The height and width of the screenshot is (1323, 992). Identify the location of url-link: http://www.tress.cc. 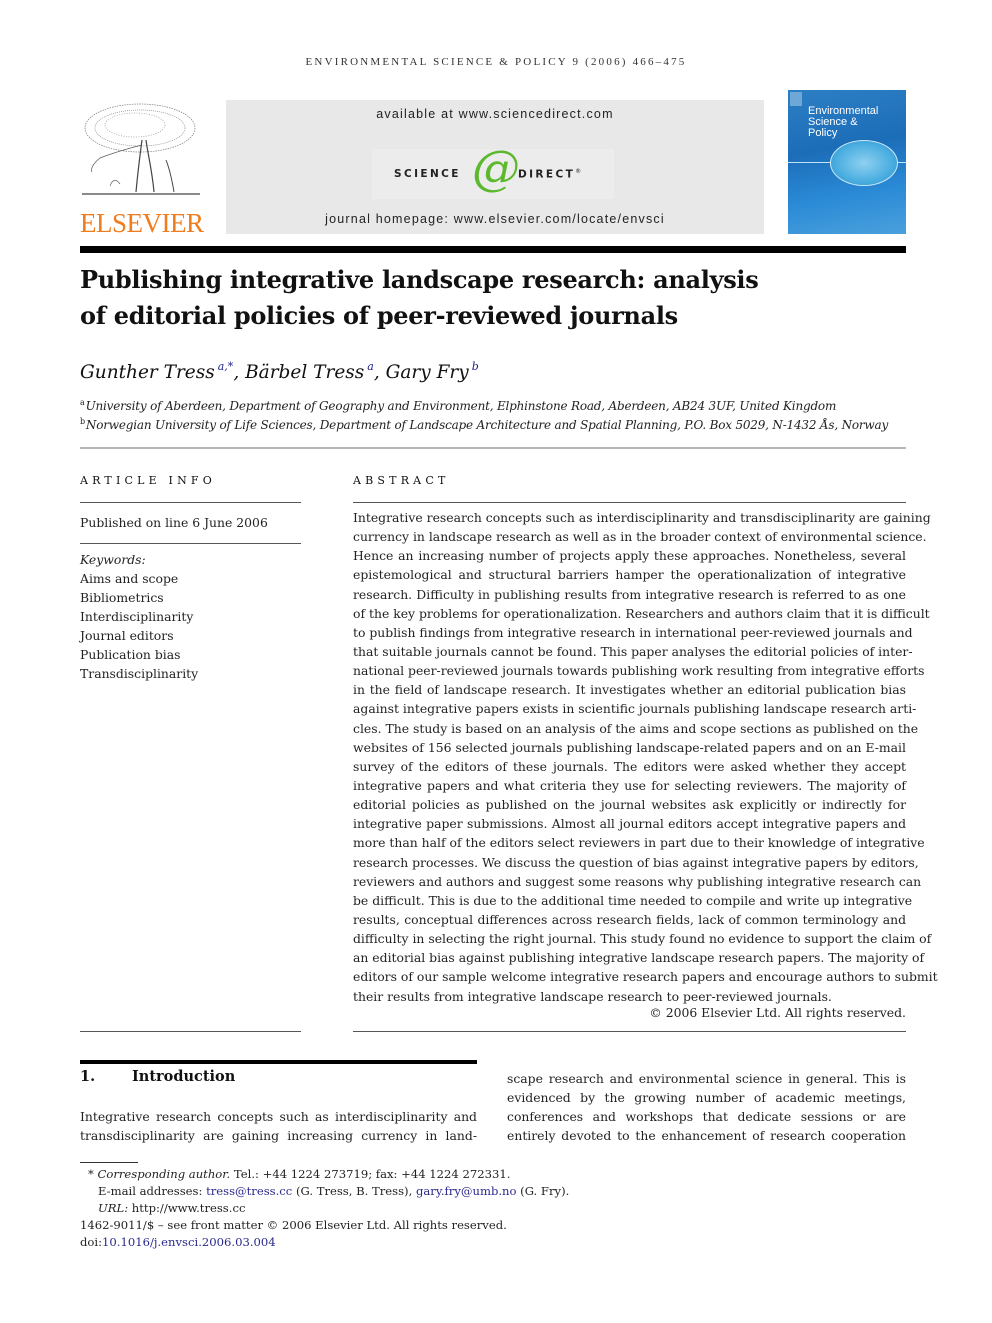
(187, 1208).